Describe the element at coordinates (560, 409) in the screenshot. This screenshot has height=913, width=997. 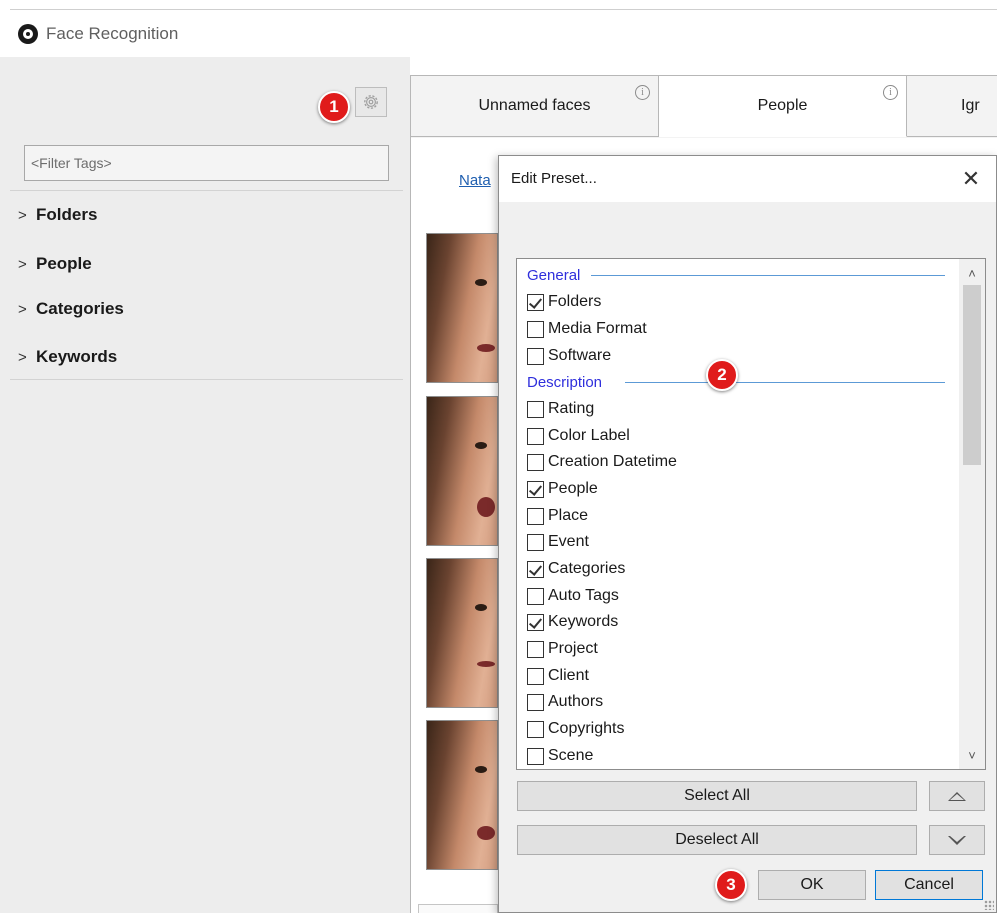
I see `list-item-rating: Rating` at that location.